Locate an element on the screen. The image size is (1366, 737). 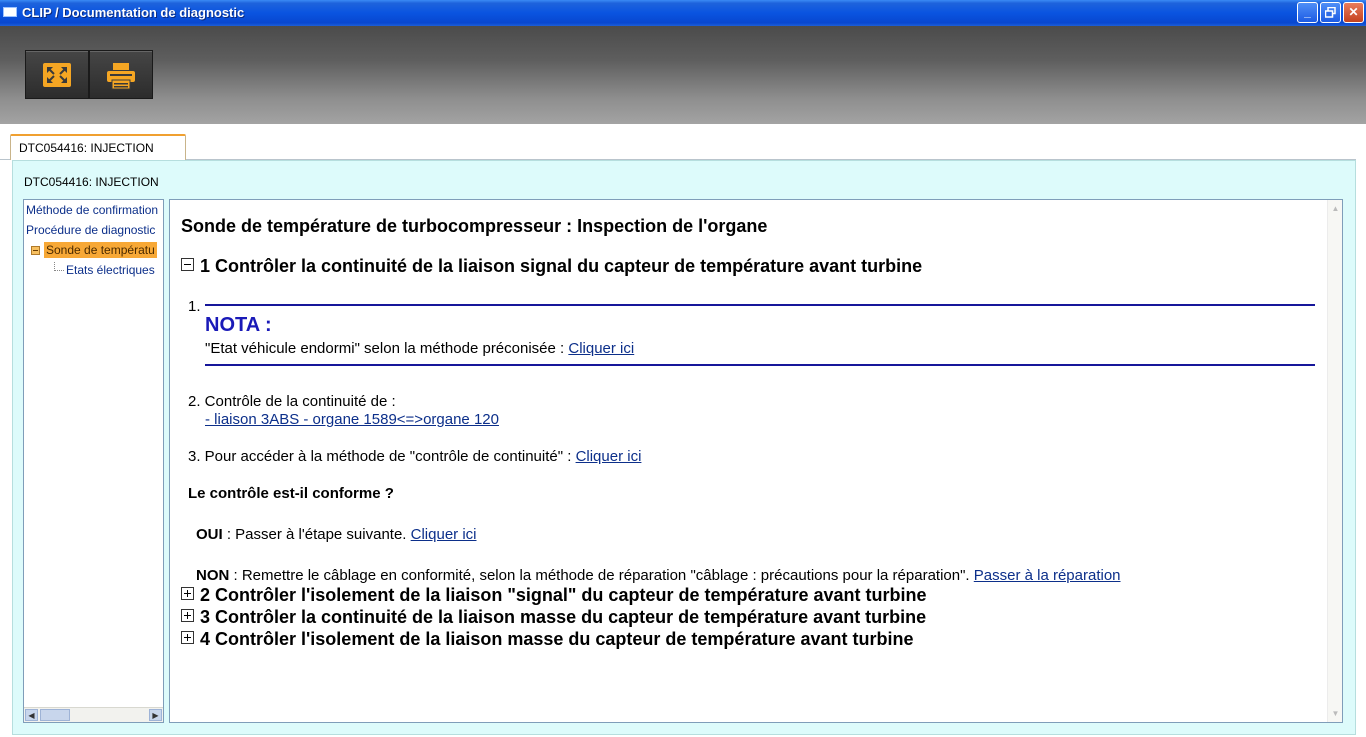
oui-label: OUI is located at coordinates (209, 534).